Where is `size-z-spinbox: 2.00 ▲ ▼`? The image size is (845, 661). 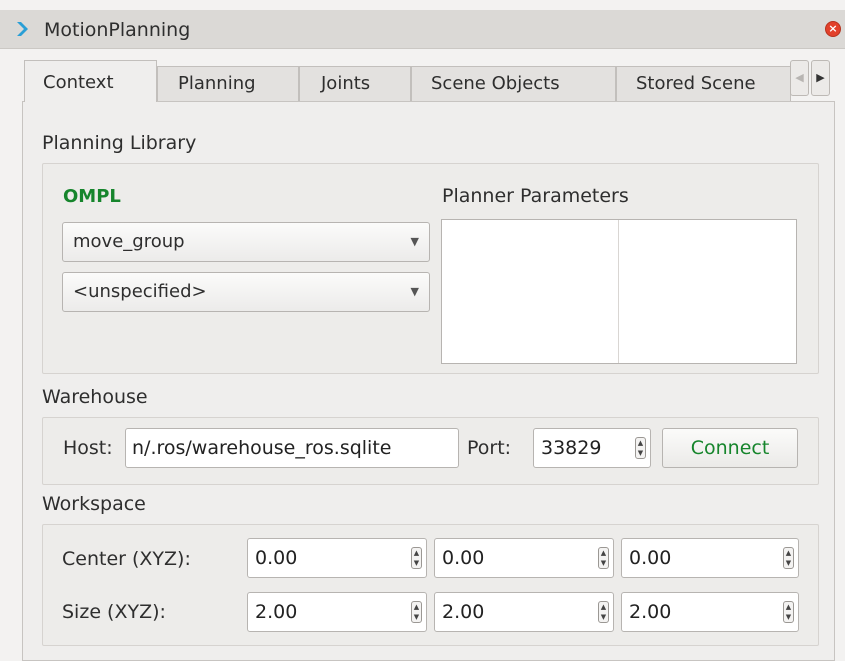 size-z-spinbox: 2.00 ▲ ▼ is located at coordinates (710, 612).